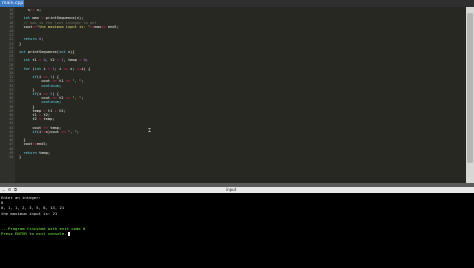 This screenshot has width=474, height=268. I want to click on scrollbar-thumb, so click(470, 88).